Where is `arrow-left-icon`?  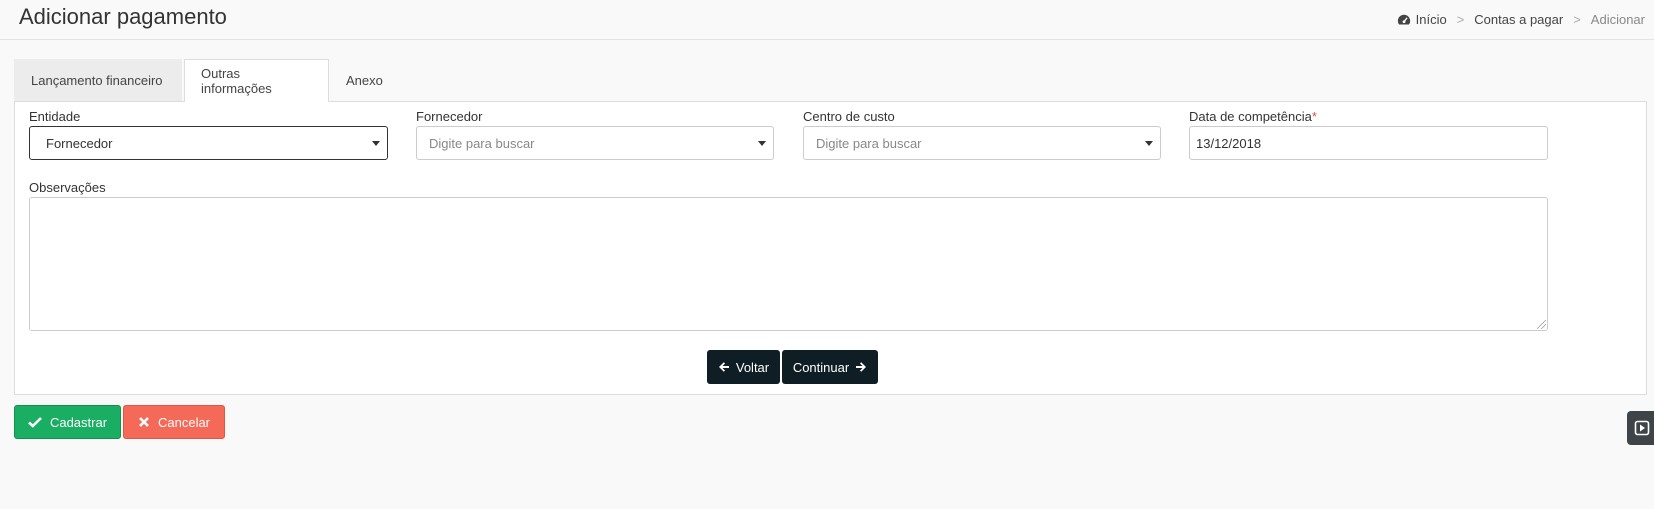
arrow-left-icon is located at coordinates (723, 367).